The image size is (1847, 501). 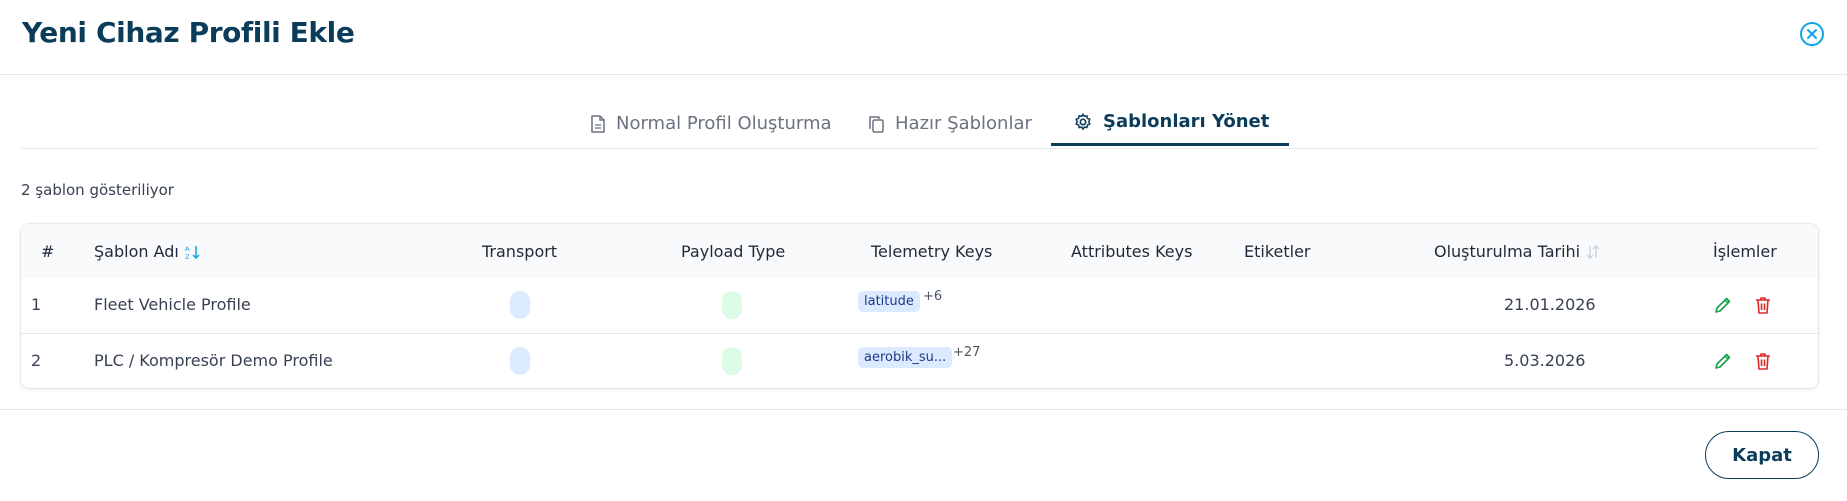 I want to click on row-index: 2, so click(x=36, y=360).